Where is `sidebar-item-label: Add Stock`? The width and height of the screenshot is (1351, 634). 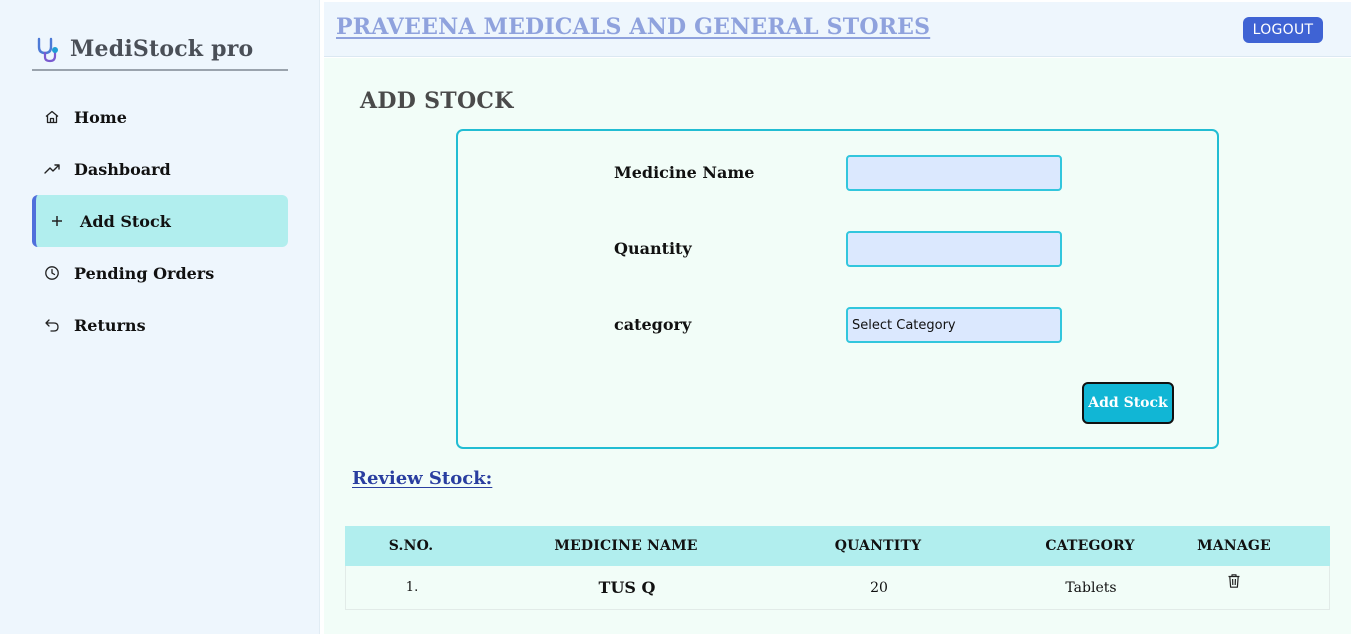 sidebar-item-label: Add Stock is located at coordinates (125, 221).